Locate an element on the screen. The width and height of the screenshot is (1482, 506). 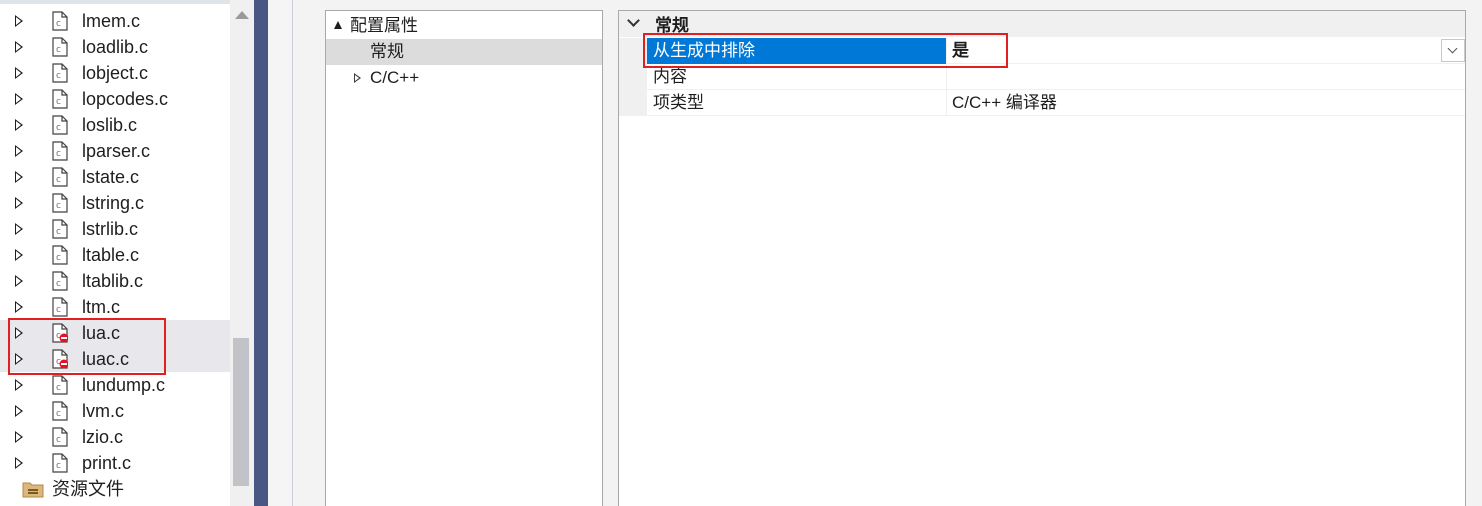
property-value-cell: 是 is located at coordinates (1206, 51).